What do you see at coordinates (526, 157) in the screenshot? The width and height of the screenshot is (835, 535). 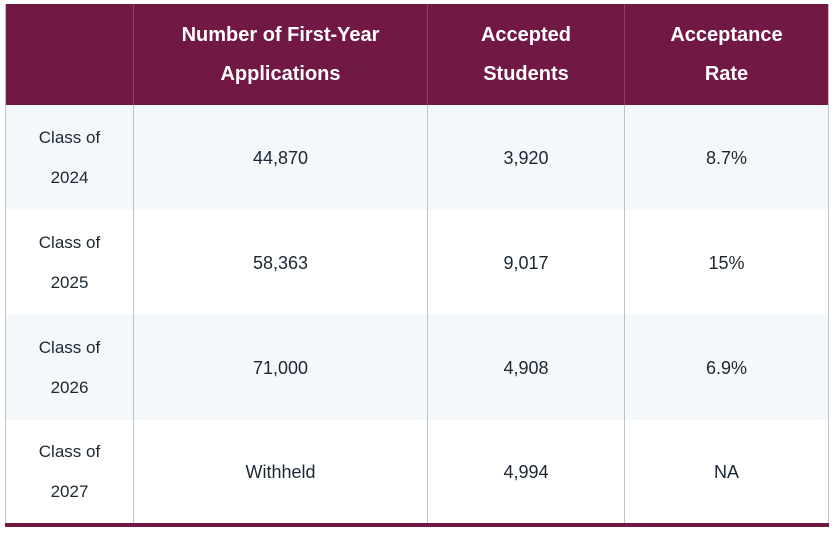 I see `cell-accepted: 3,920` at bounding box center [526, 157].